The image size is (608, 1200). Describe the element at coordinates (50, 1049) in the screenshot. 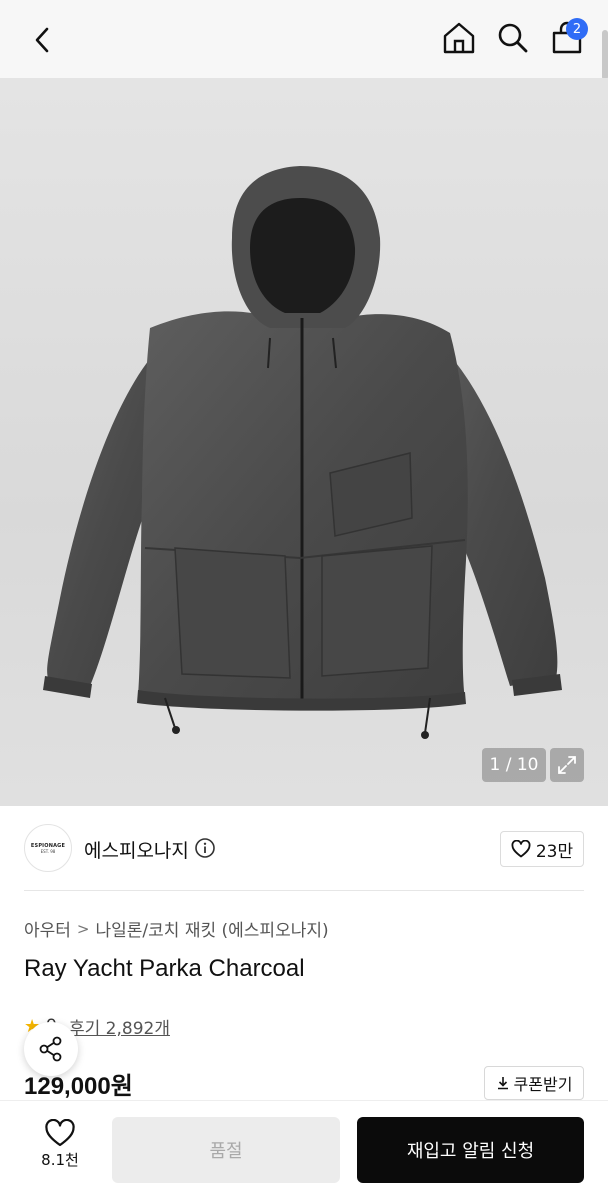

I see `share-icon` at that location.